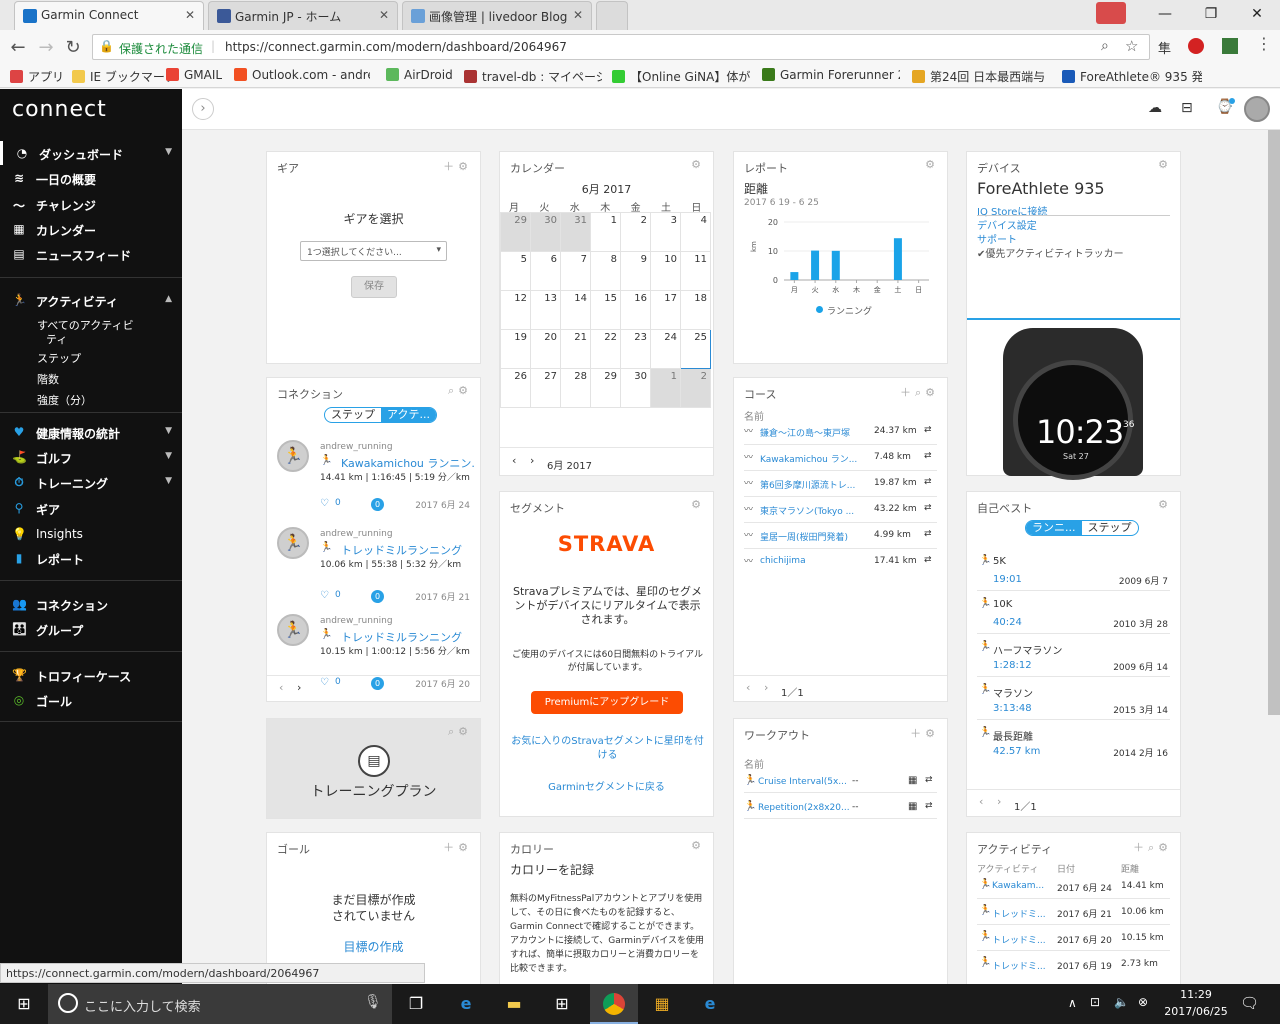  What do you see at coordinates (1121, 1002) in the screenshot?
I see `volume-icon: 🔈` at bounding box center [1121, 1002].